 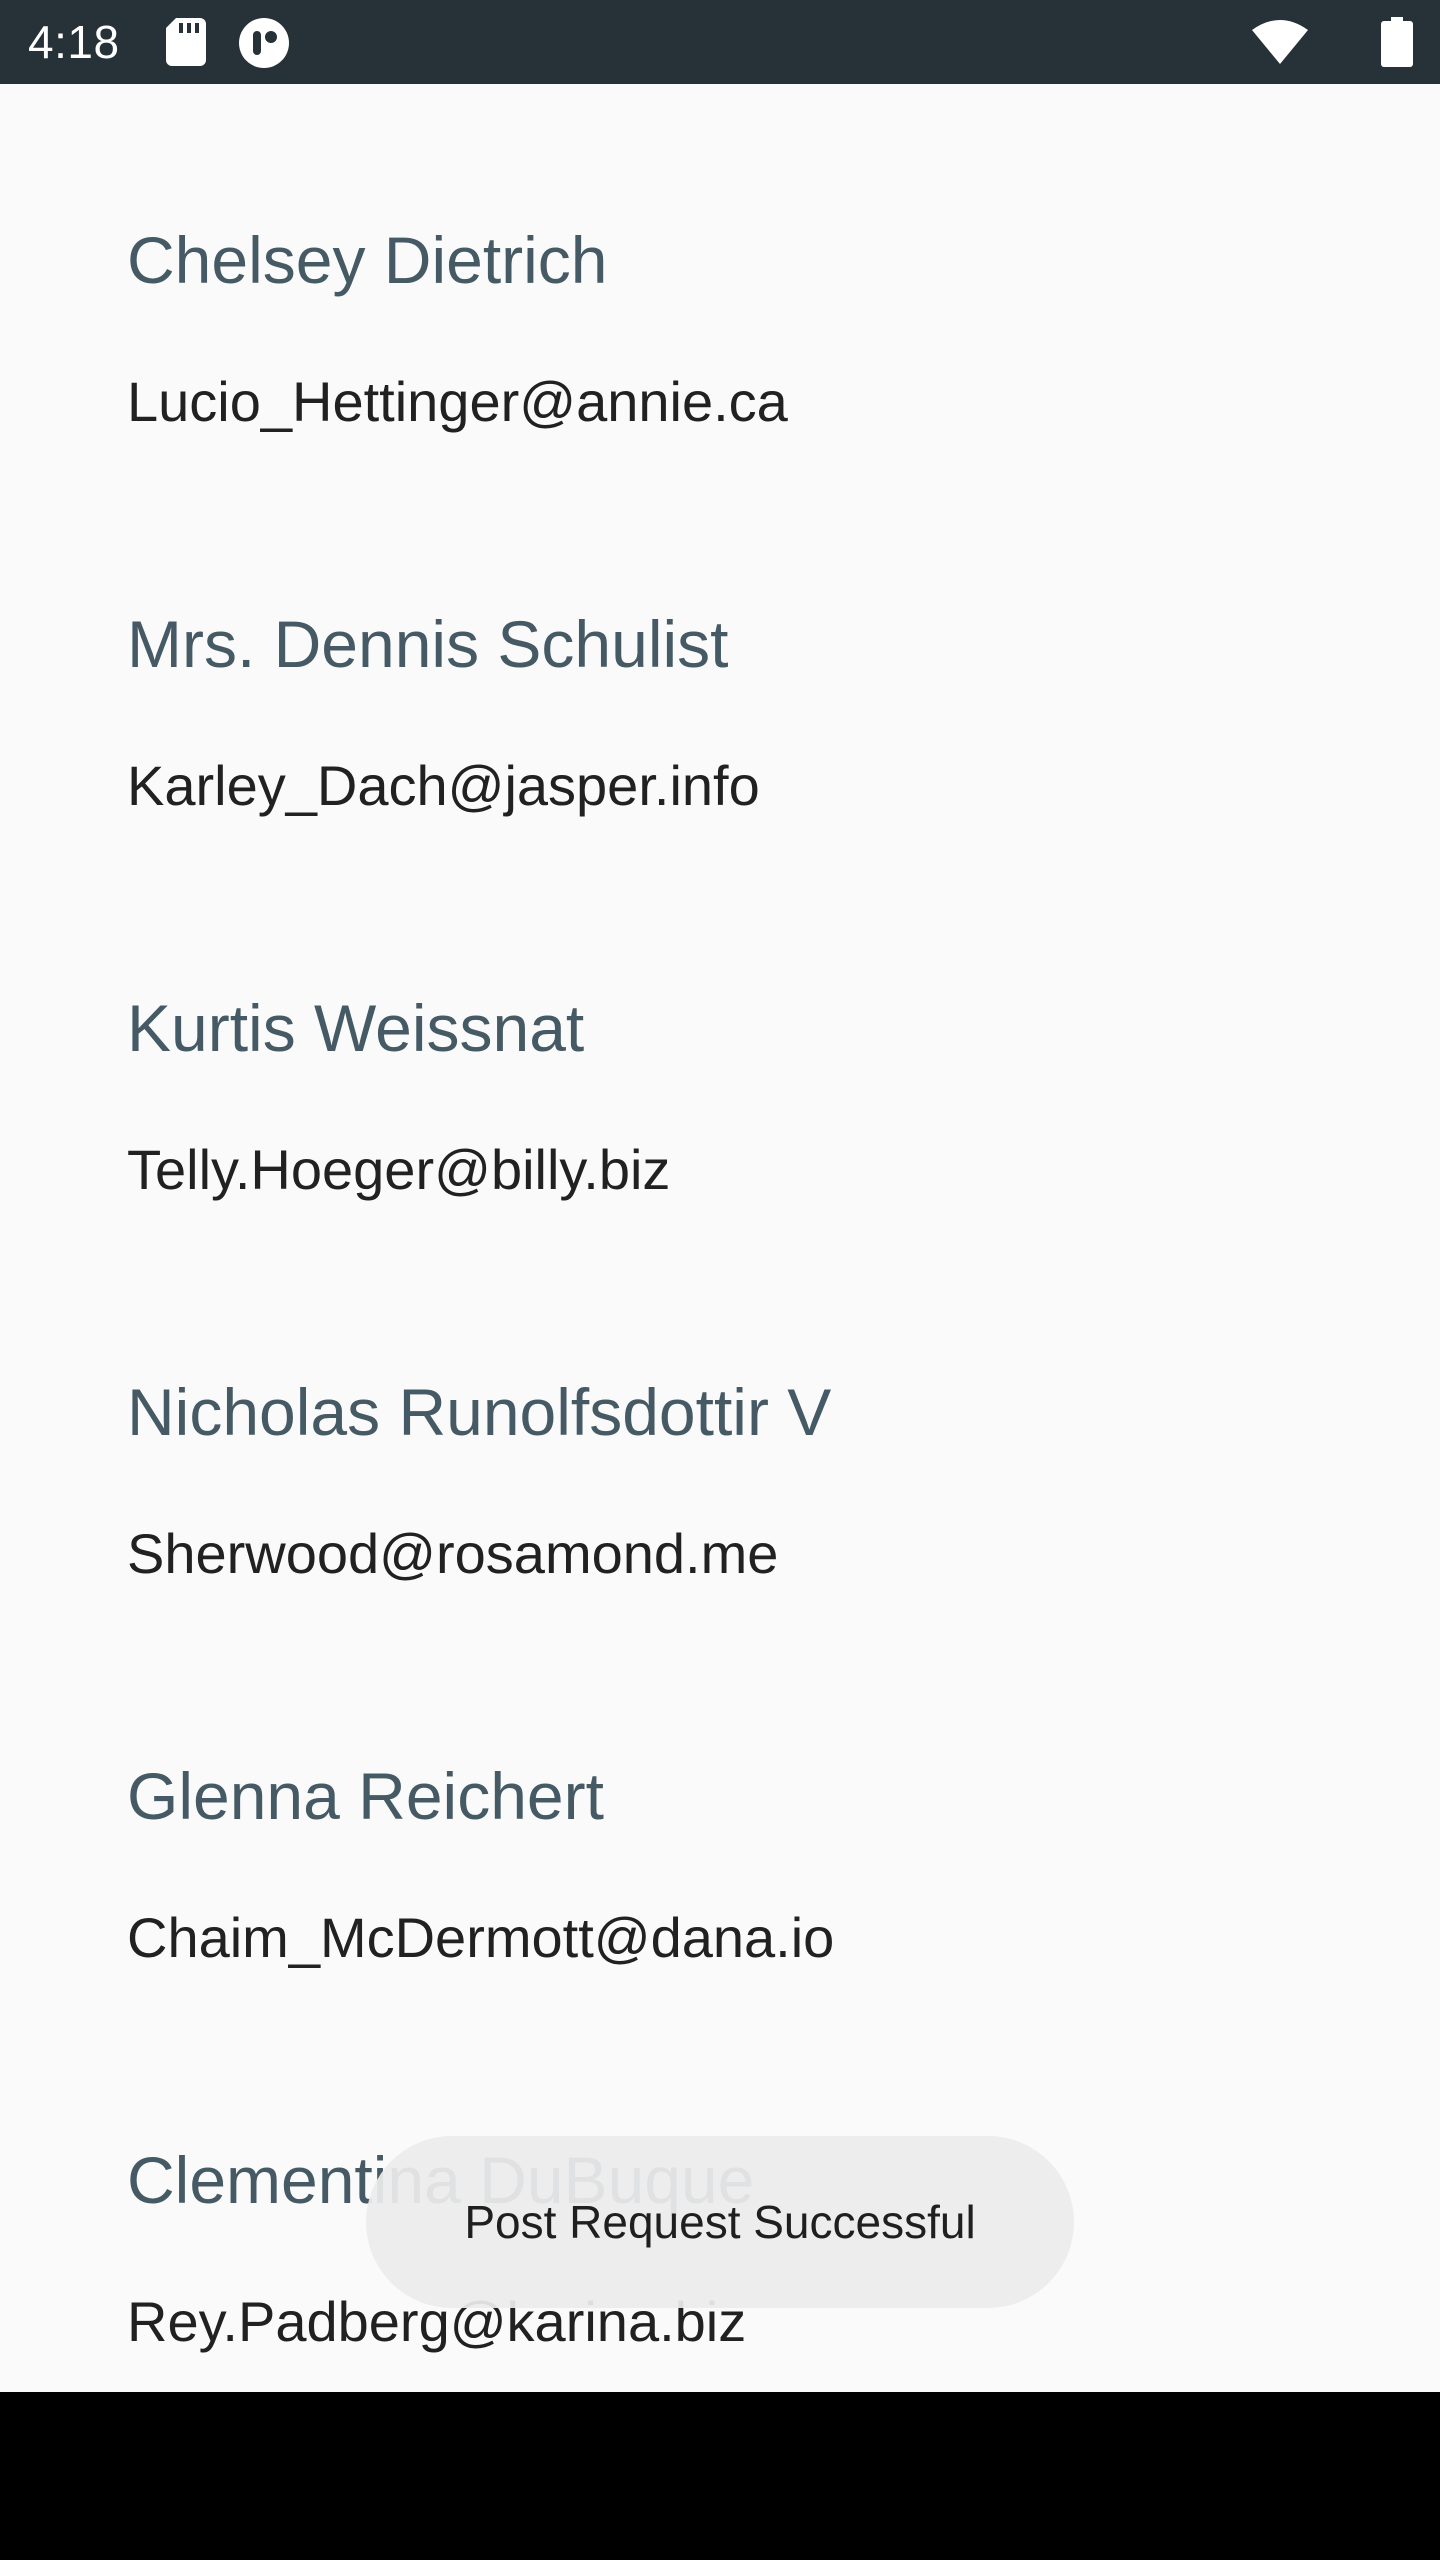 What do you see at coordinates (481, 1937) in the screenshot?
I see `user-email: Chaim_McDermott@dana.io` at bounding box center [481, 1937].